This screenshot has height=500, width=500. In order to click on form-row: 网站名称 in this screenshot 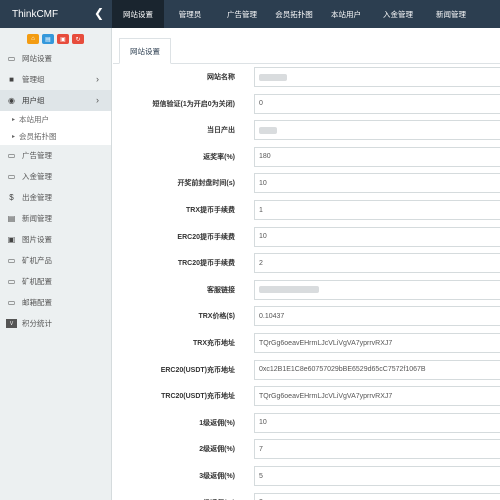, I will do `click(306, 77)`.